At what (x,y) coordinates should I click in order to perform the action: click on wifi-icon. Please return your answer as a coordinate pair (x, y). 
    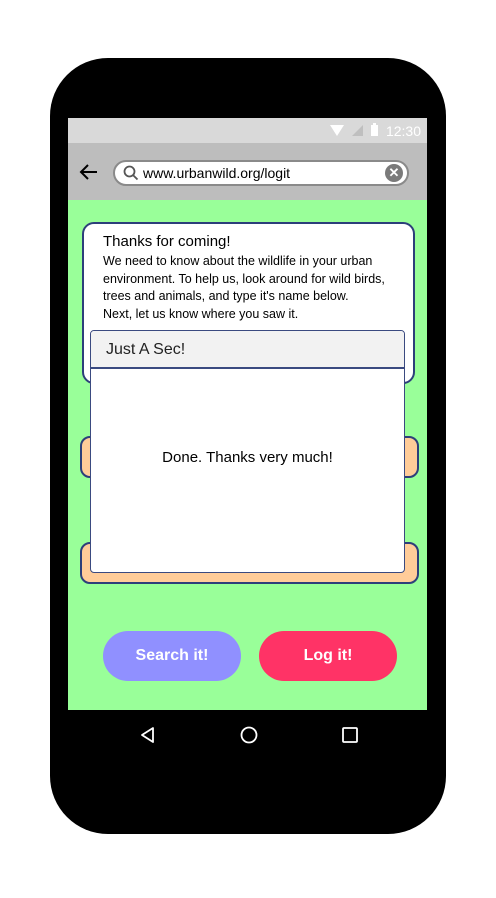
    Looking at the image, I should click on (336, 130).